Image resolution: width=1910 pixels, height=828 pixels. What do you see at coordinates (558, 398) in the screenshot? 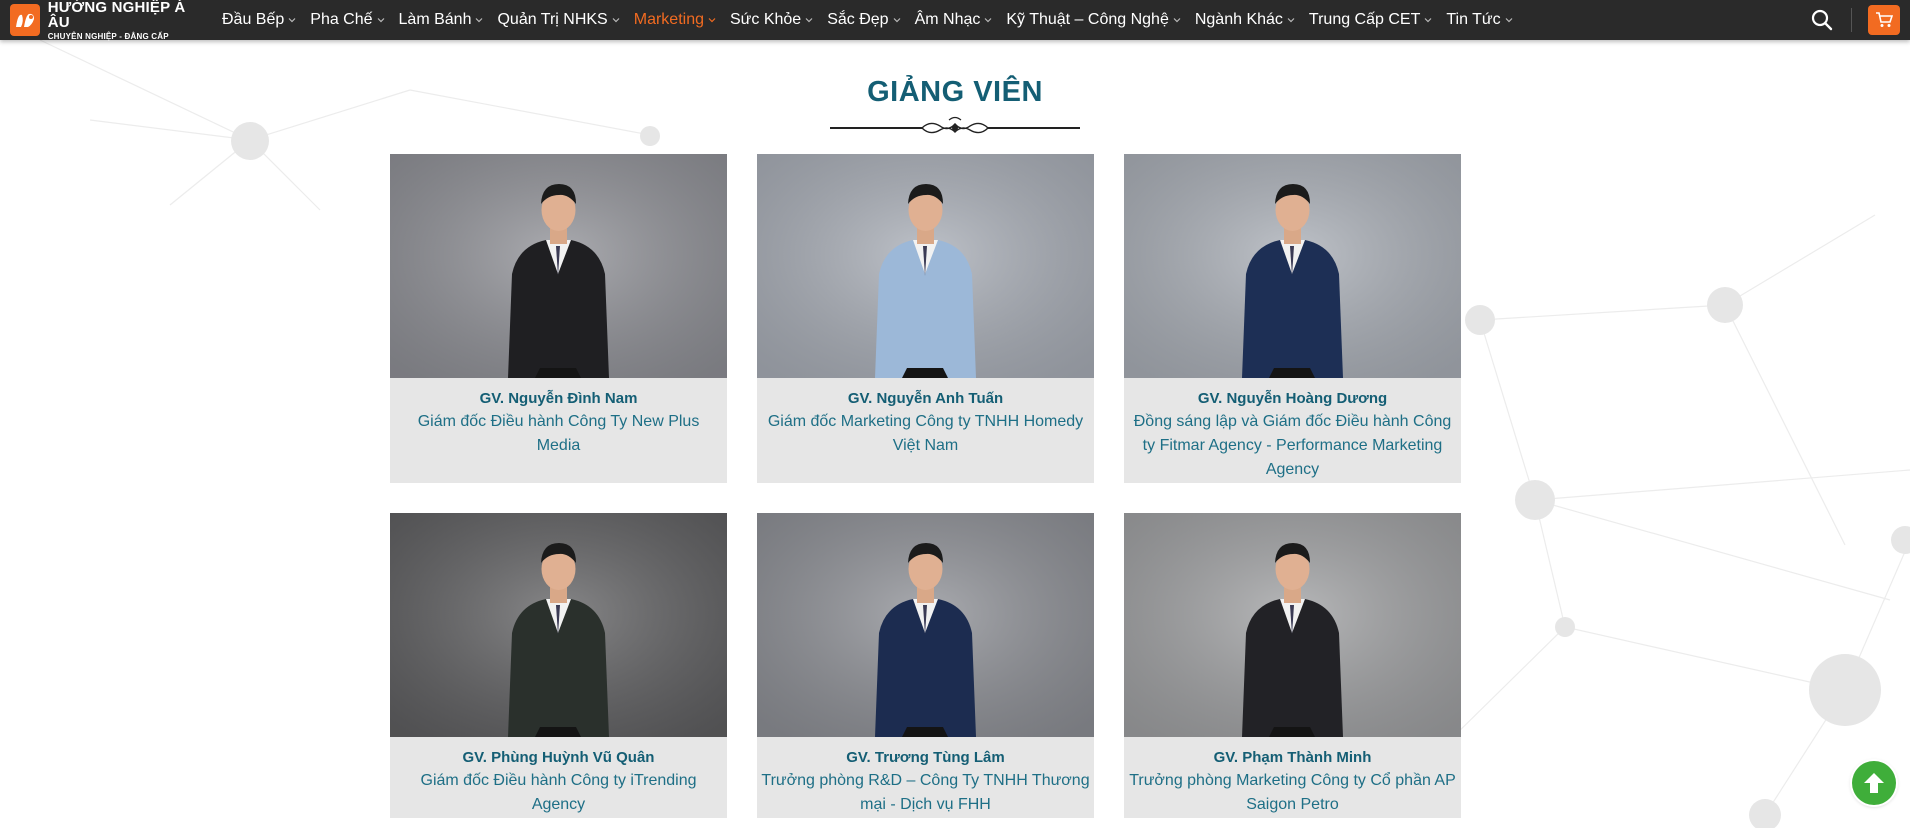
I see `instructor-name: GV. Nguyễn Đình Nam` at bounding box center [558, 398].